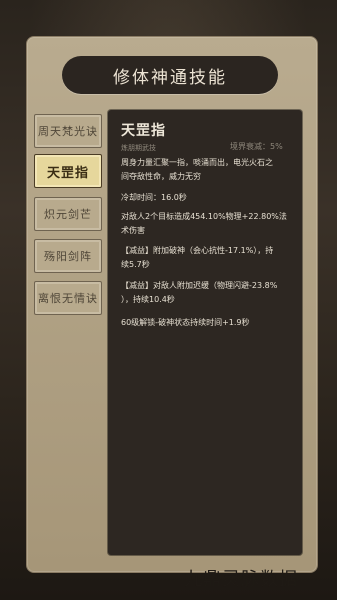  What do you see at coordinates (133, 230) in the screenshot?
I see `damage-line-2: 术伤害` at bounding box center [133, 230].